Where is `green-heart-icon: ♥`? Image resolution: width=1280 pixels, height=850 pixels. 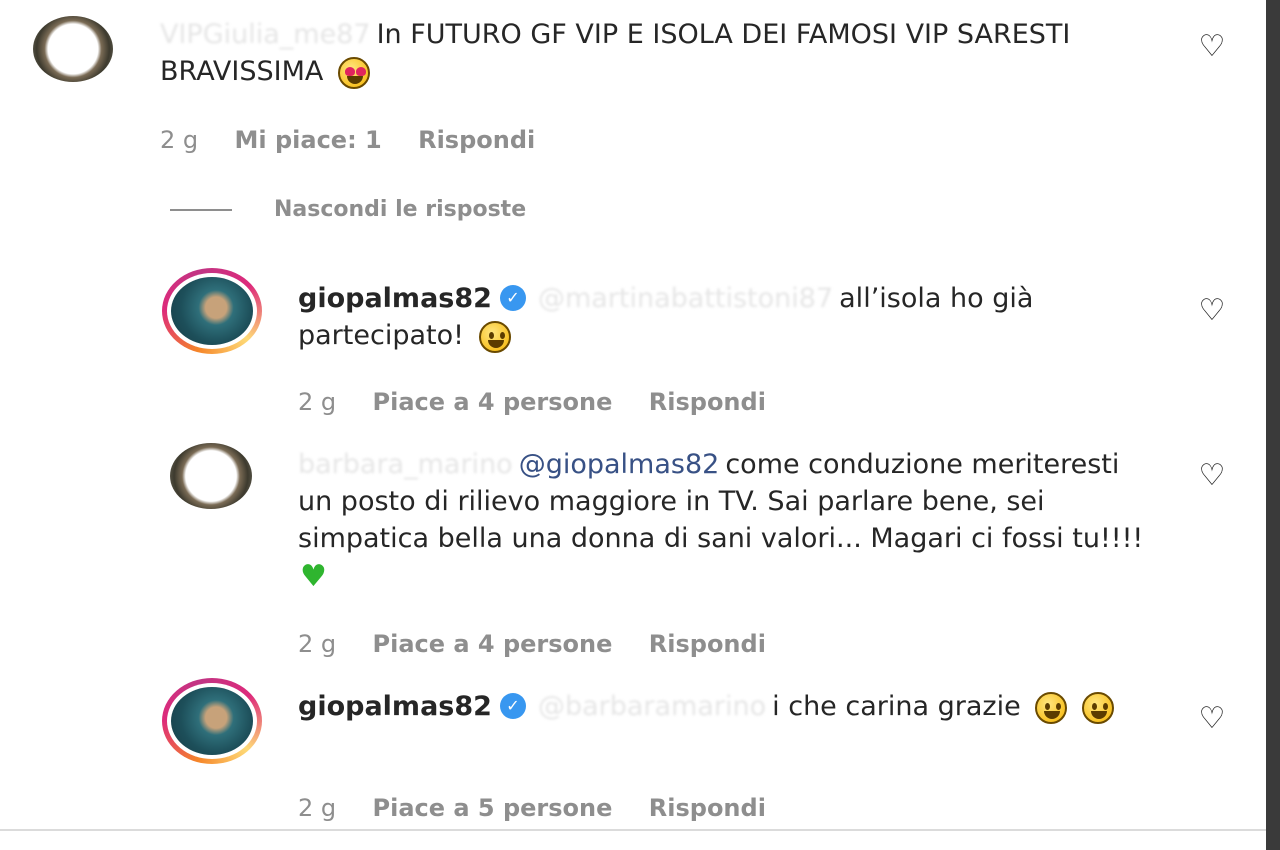 green-heart-icon: ♥ is located at coordinates (313, 576).